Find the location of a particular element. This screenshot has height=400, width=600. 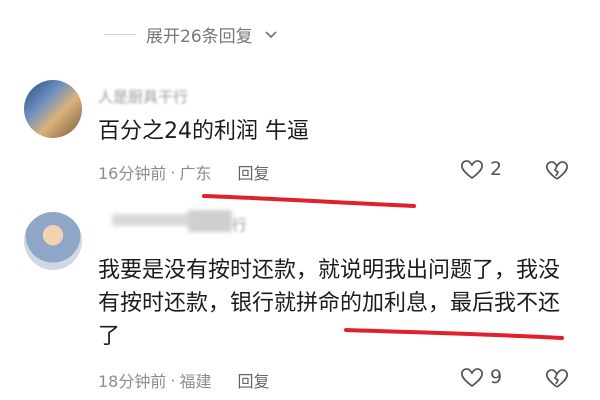

comment-text: 百分之24的利润 牛逼 is located at coordinates (203, 131).